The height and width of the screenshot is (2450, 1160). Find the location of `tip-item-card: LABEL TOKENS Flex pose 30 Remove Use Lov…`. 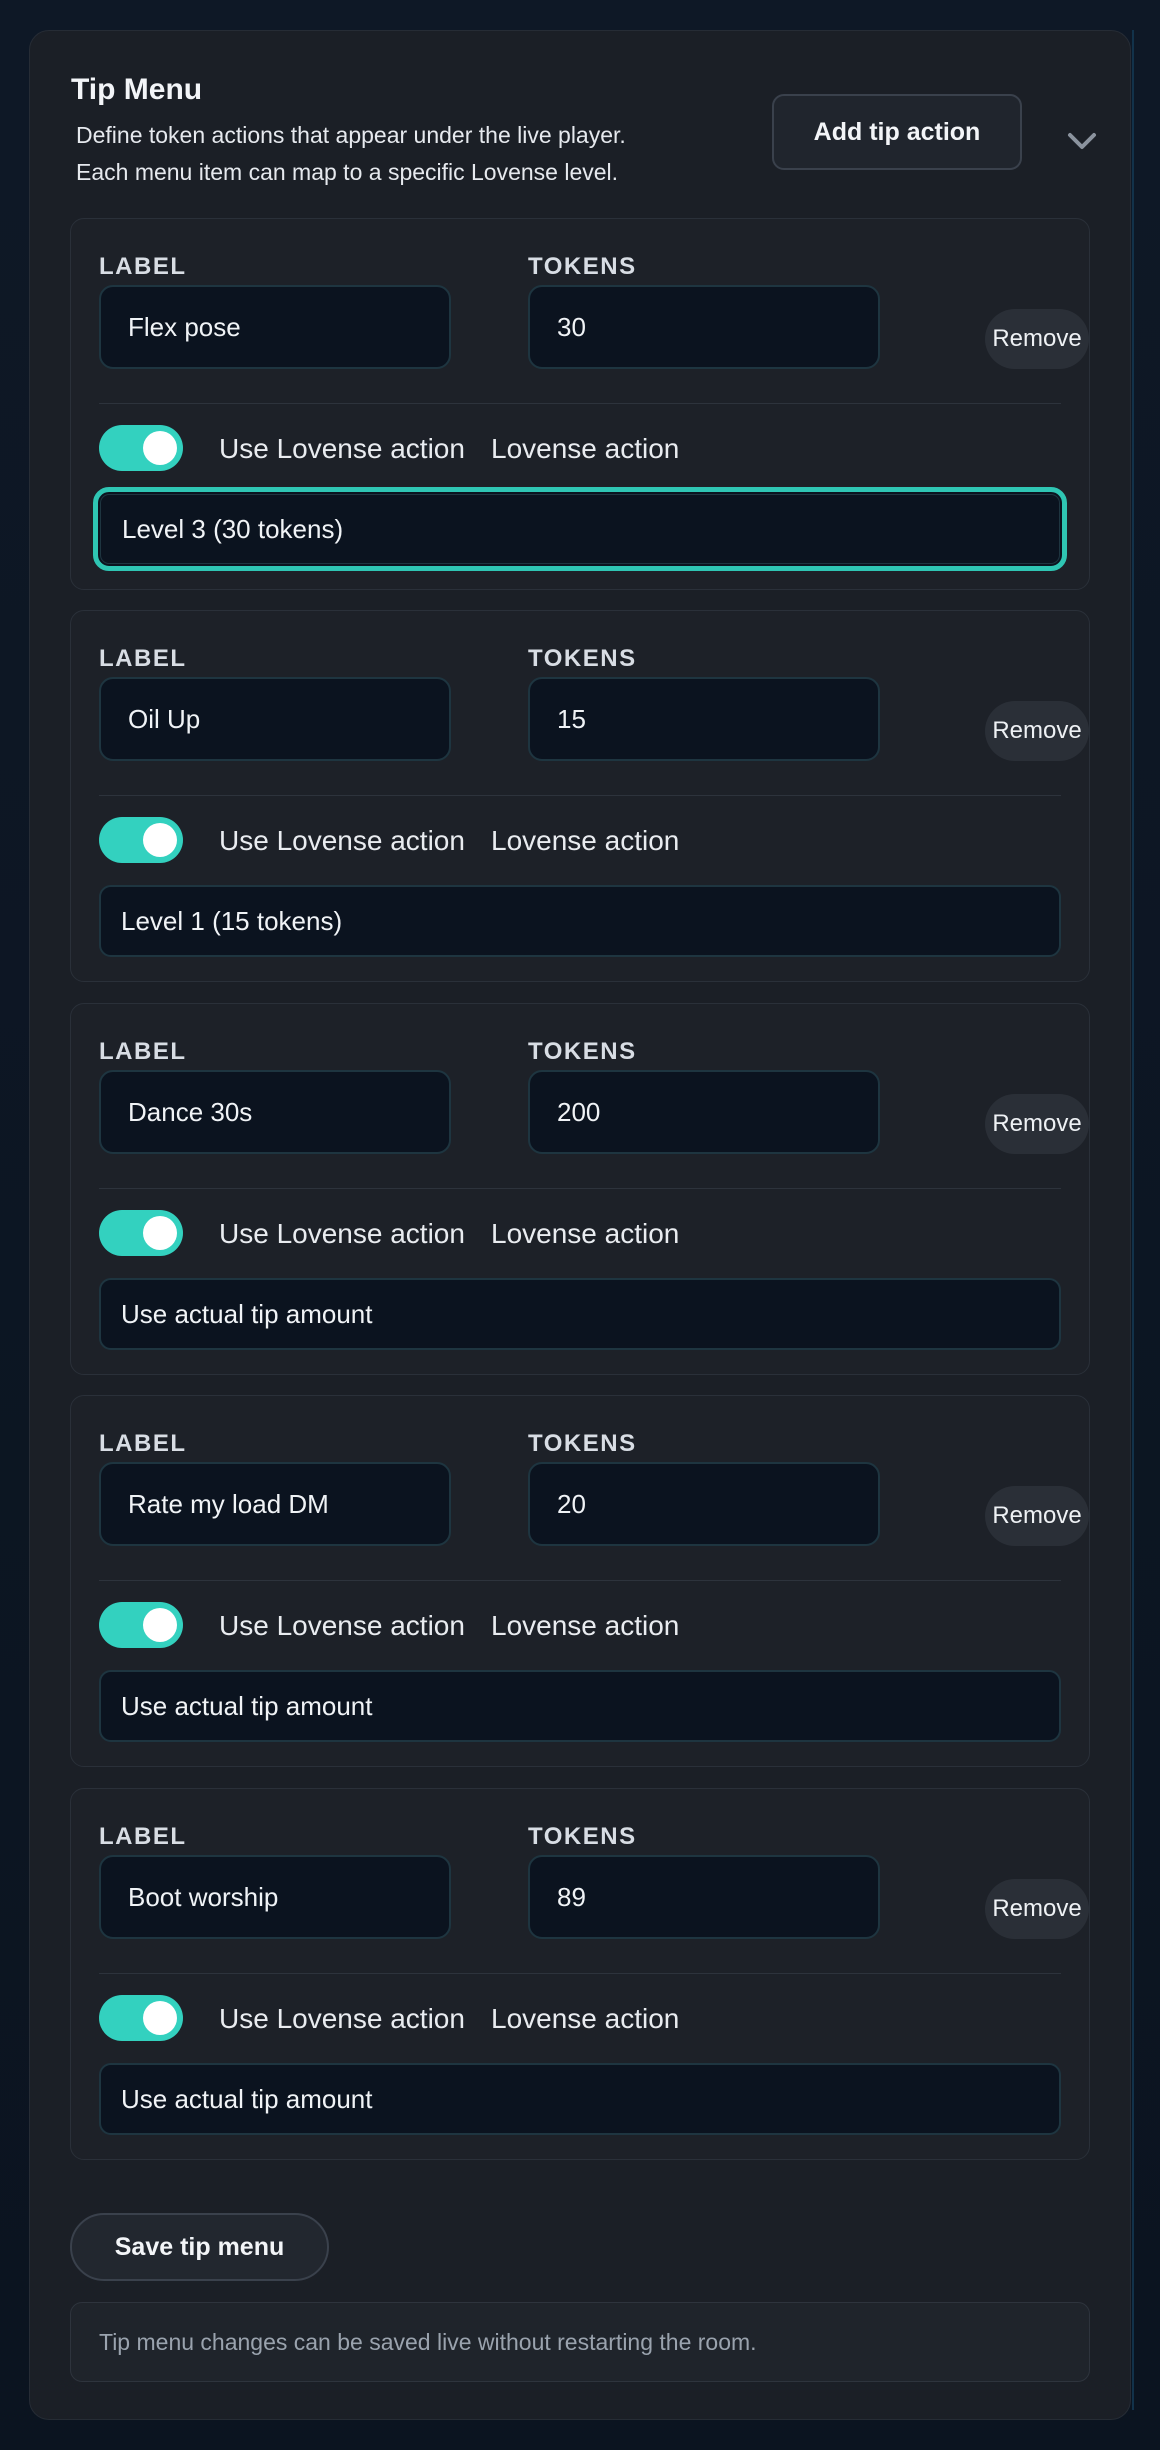

tip-item-card: LABEL TOKENS Flex pose 30 Remove Use Lov… is located at coordinates (580, 404).